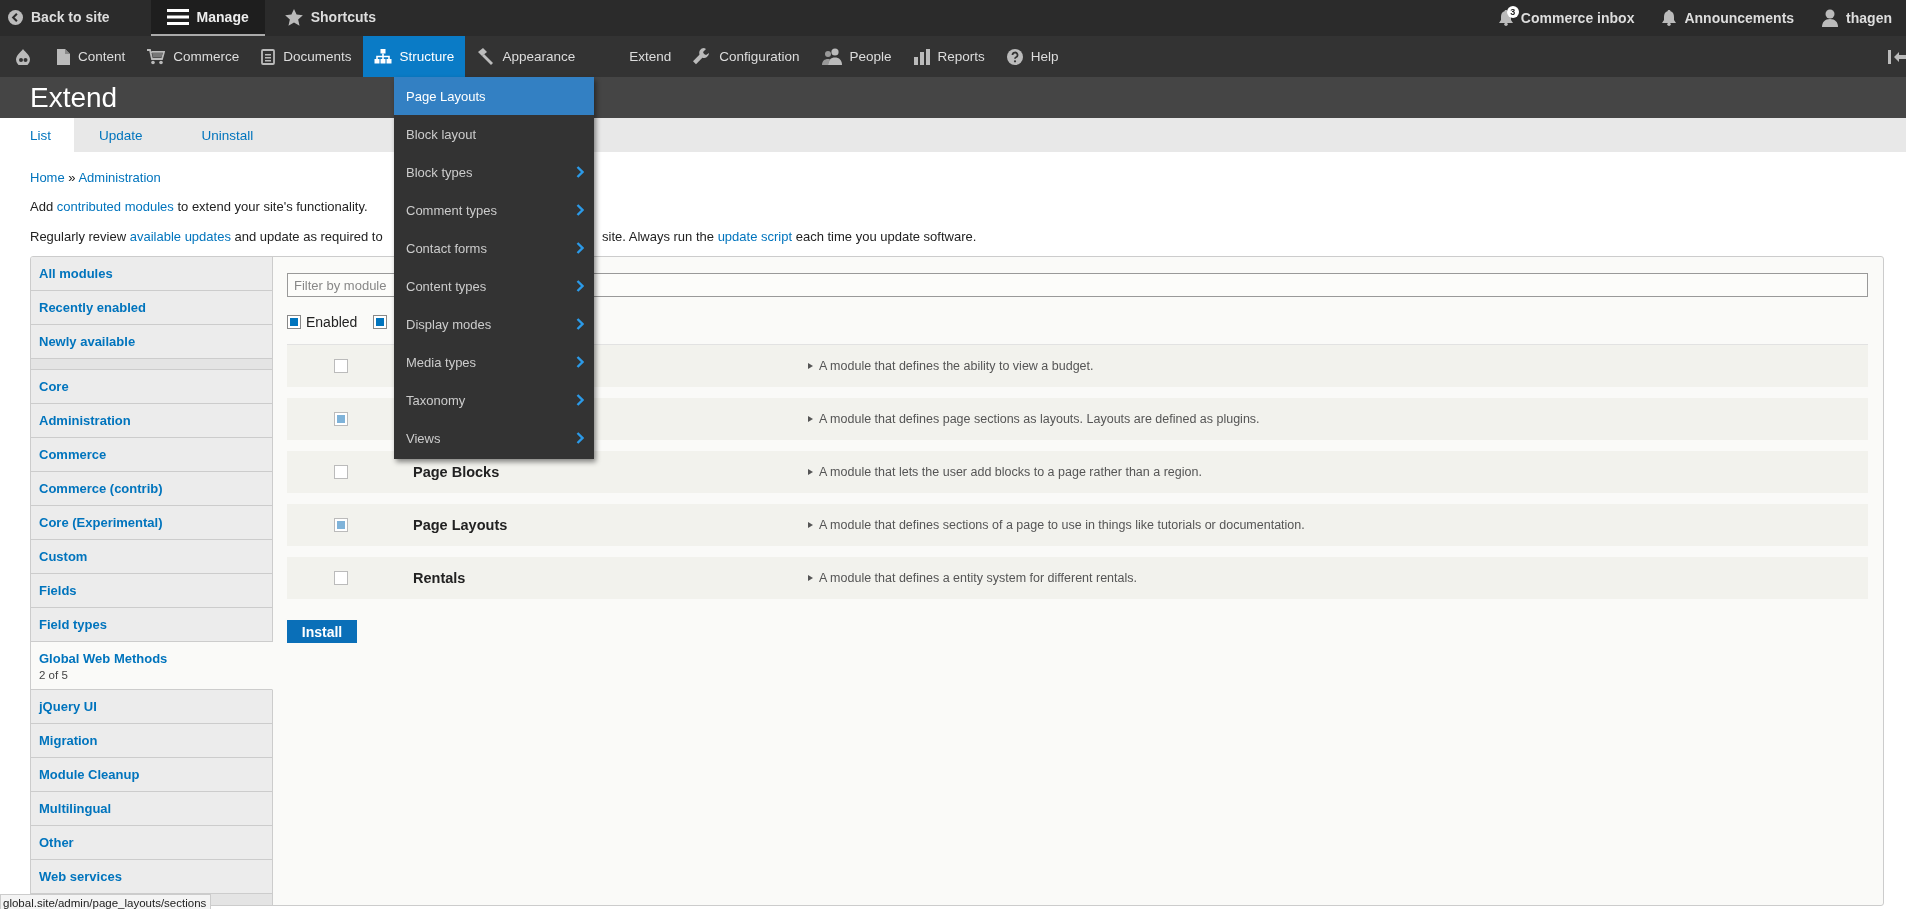  Describe the element at coordinates (1830, 18) in the screenshot. I see `user-icon` at that location.